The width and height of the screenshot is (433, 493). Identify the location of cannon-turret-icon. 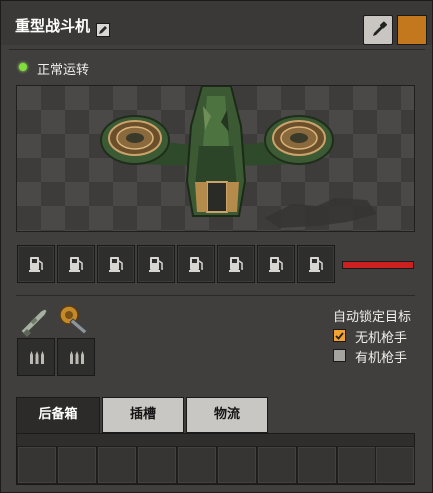
(73, 320).